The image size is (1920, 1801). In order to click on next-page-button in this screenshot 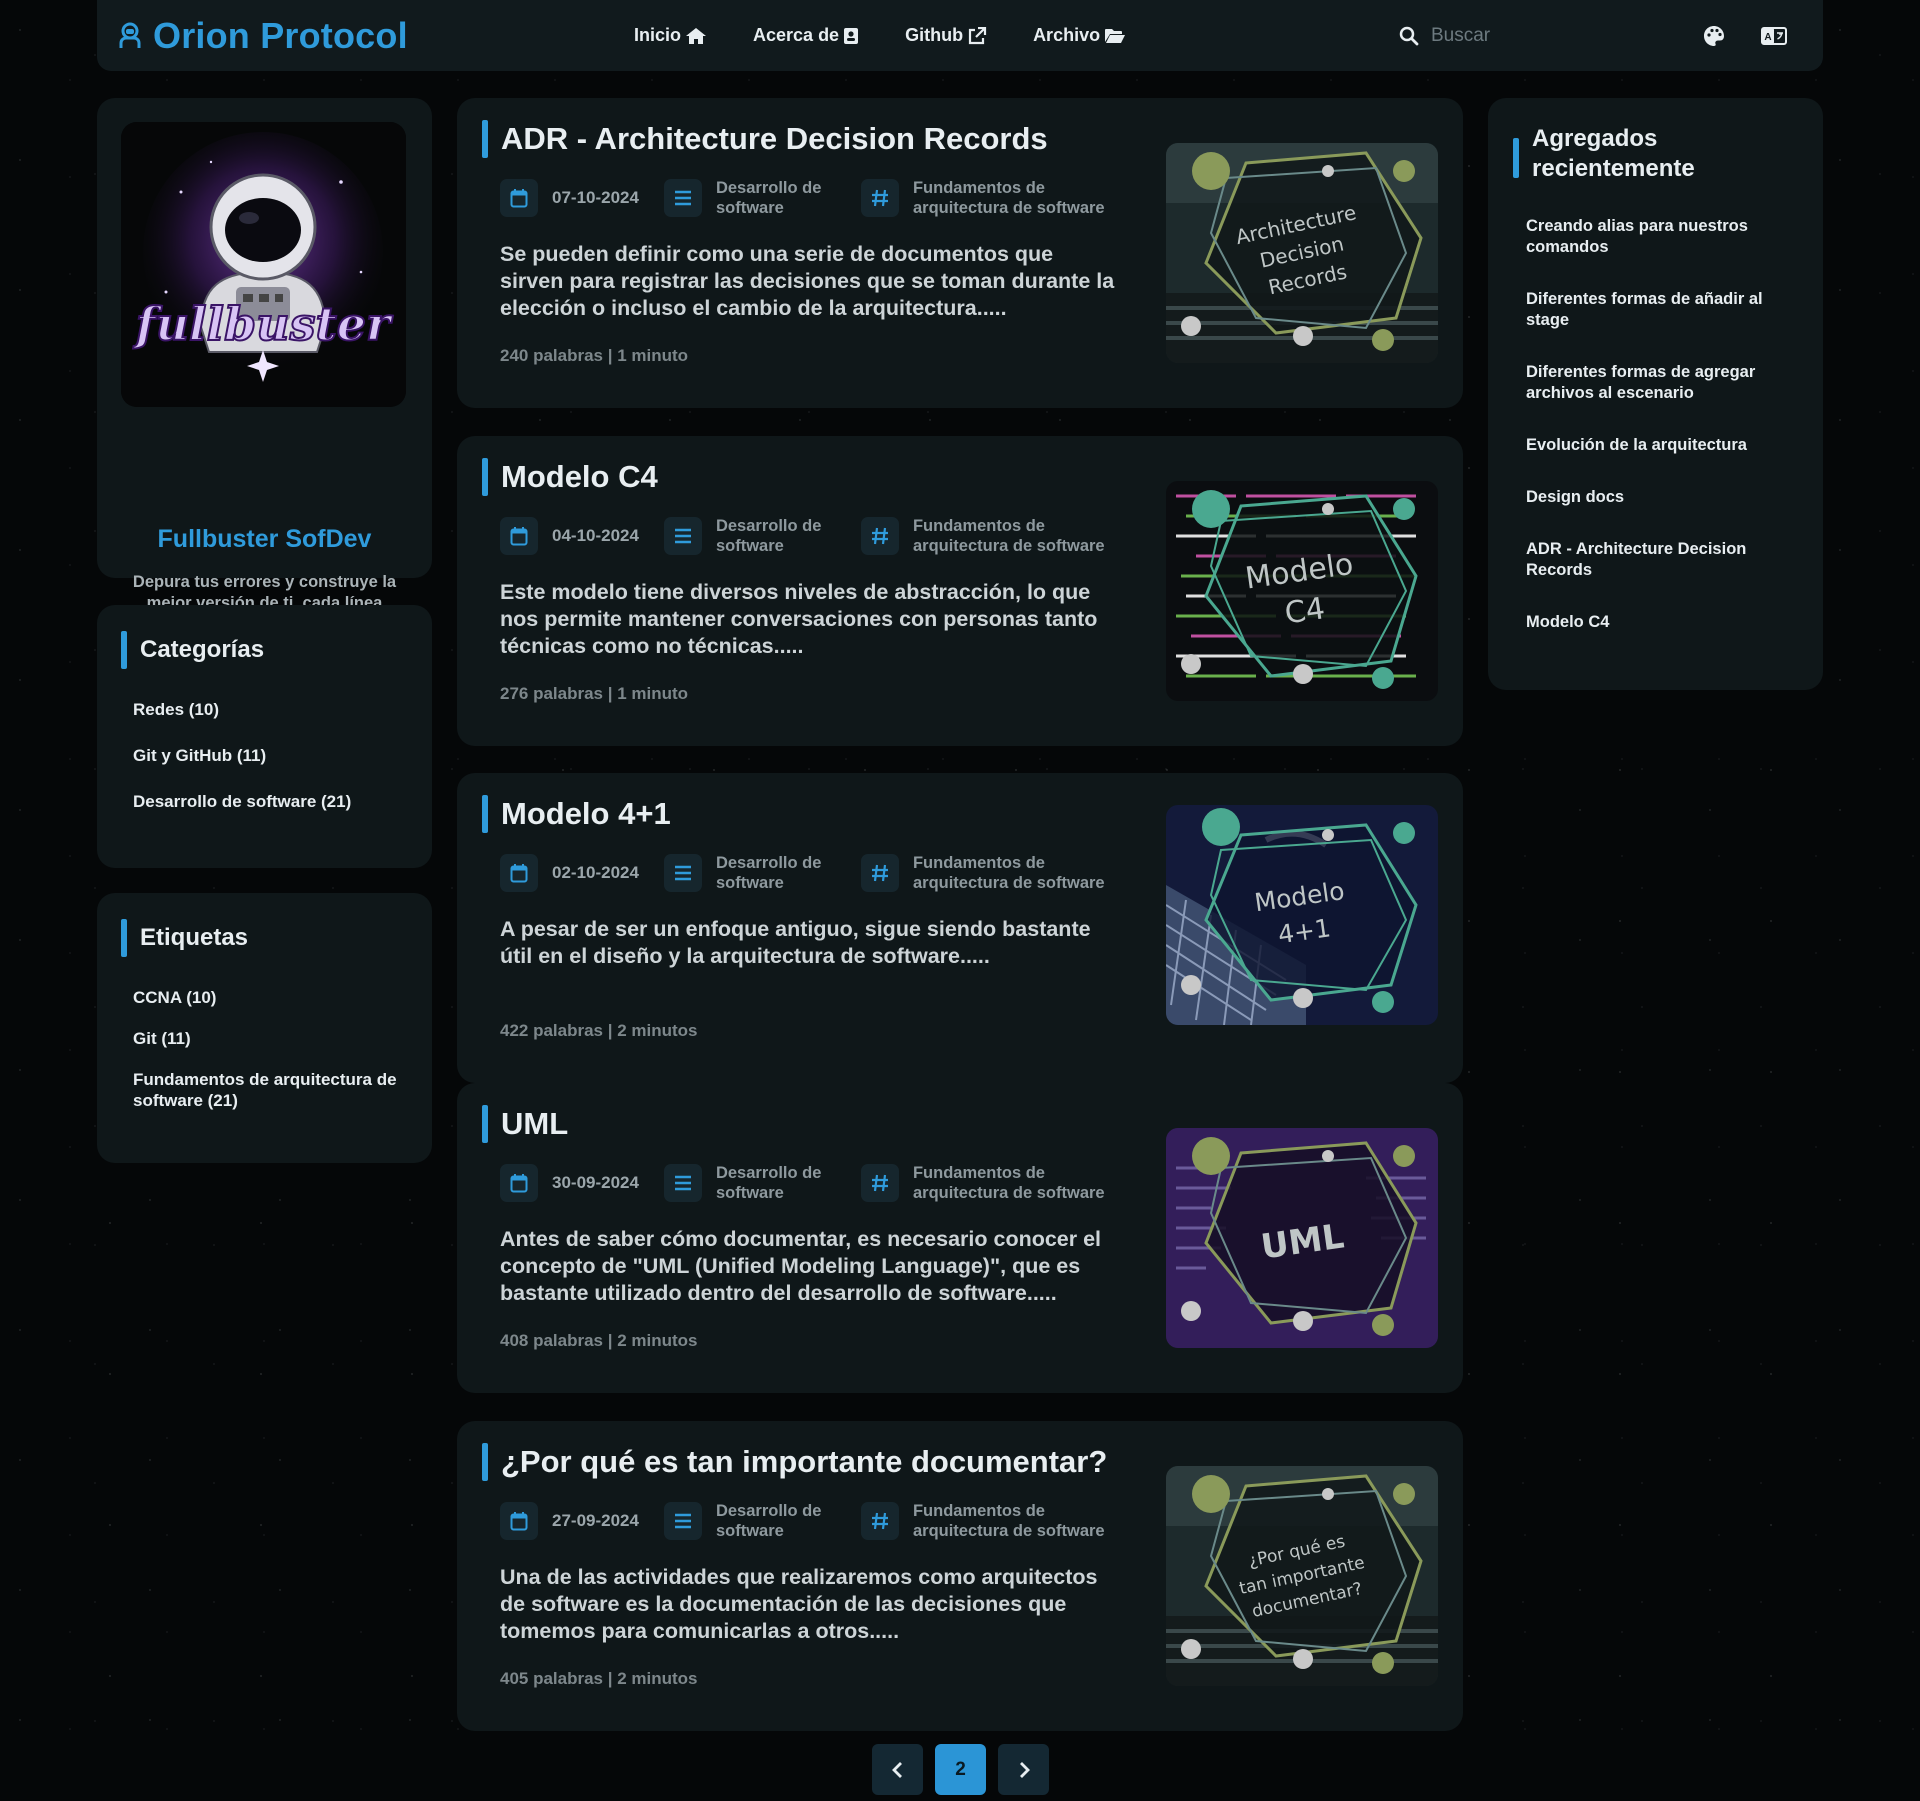, I will do `click(1023, 1769)`.